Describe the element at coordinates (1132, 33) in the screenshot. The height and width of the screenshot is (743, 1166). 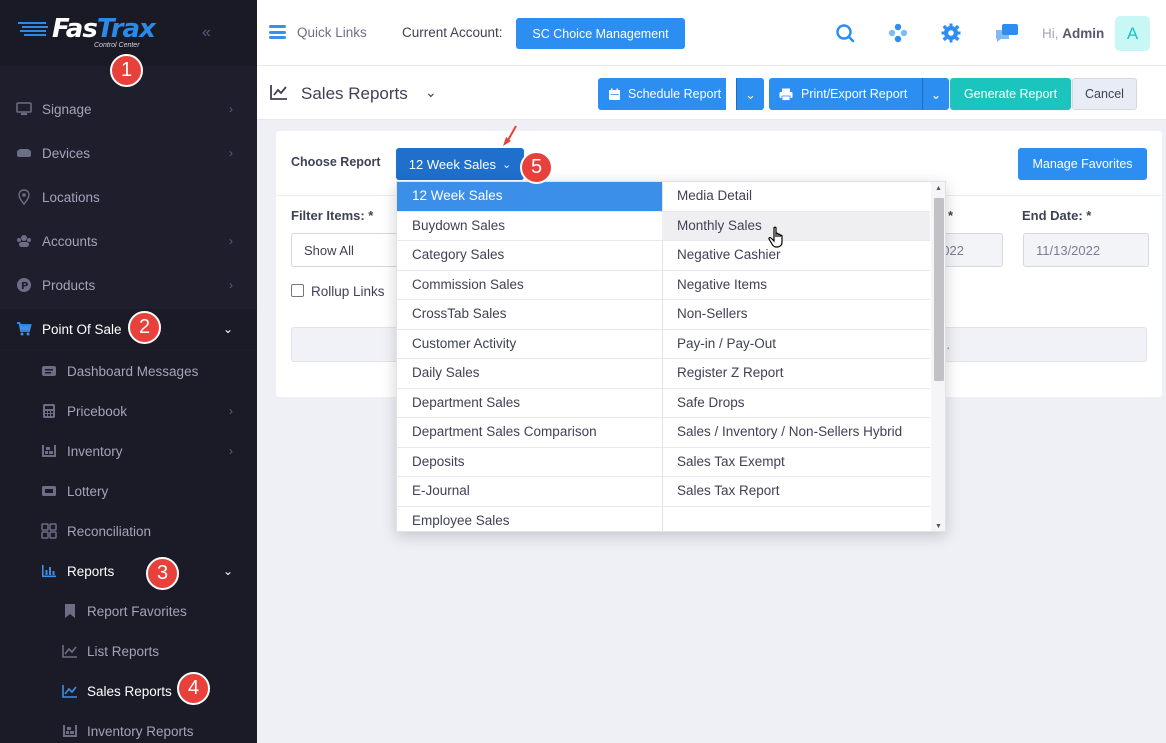
I see `avatar: A` at that location.